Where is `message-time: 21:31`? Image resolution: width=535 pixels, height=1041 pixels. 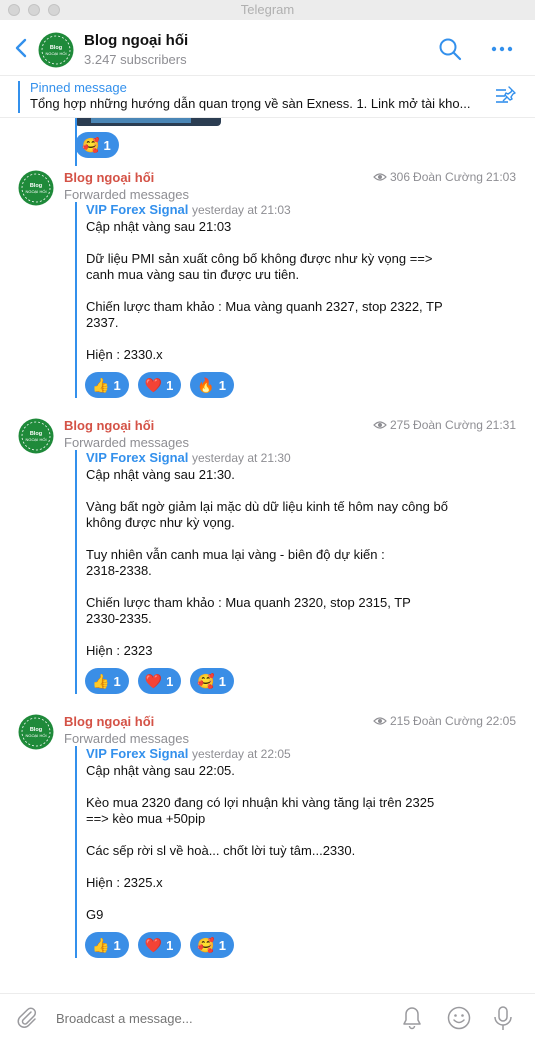 message-time: 21:31 is located at coordinates (500, 425).